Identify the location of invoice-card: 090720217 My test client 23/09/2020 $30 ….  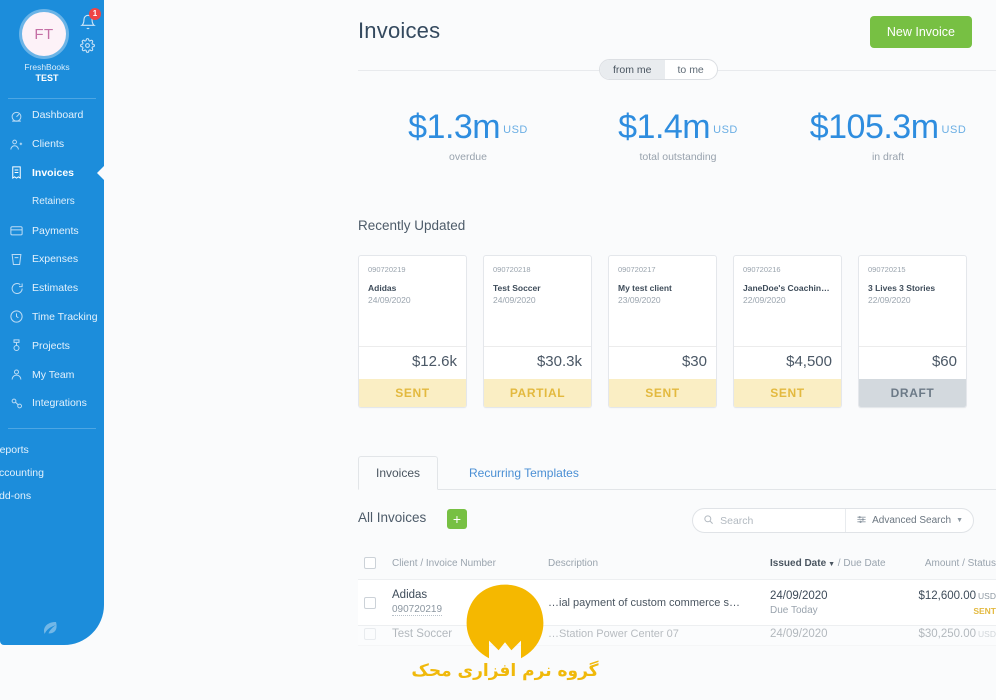
(662, 331).